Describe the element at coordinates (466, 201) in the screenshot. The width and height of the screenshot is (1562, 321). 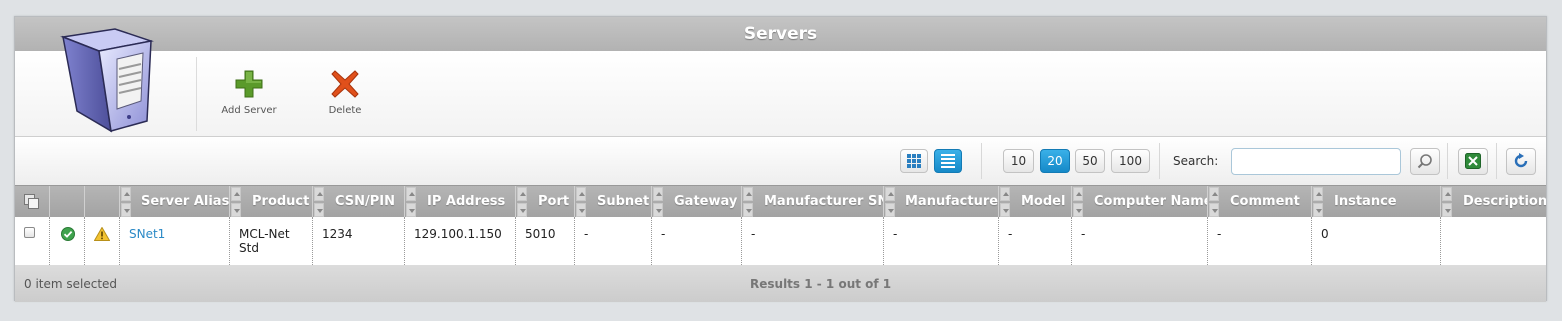
I see `column-label: IP Address` at that location.